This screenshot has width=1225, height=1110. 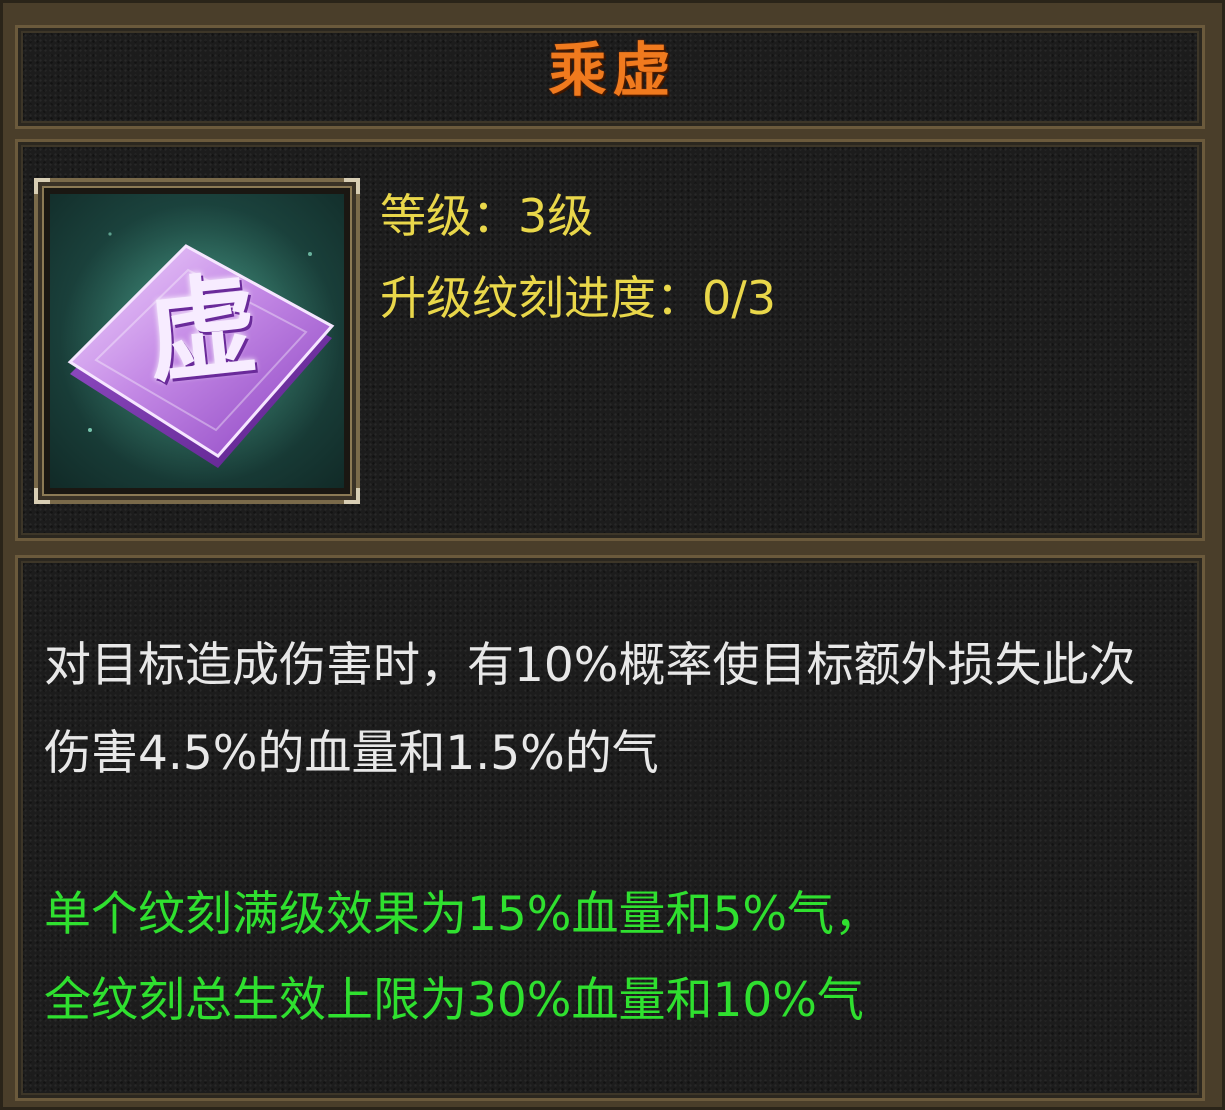 I want to click on max-effect-text: 单个纹刻满级效果为15%血量和5%气， 全纹刻总生效上限为30%血量和10%气, so click(x=619, y=958).